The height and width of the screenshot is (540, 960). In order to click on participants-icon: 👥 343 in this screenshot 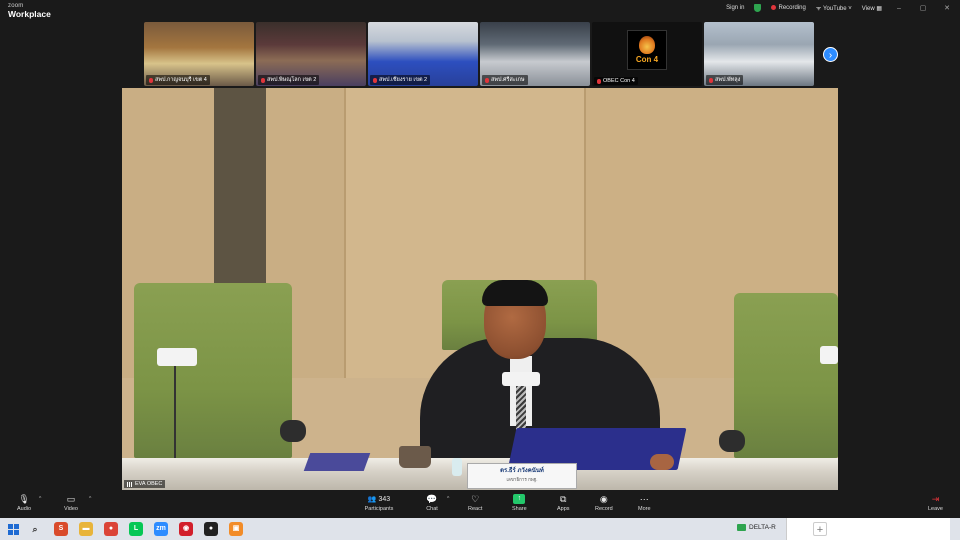, I will do `click(379, 499)`.